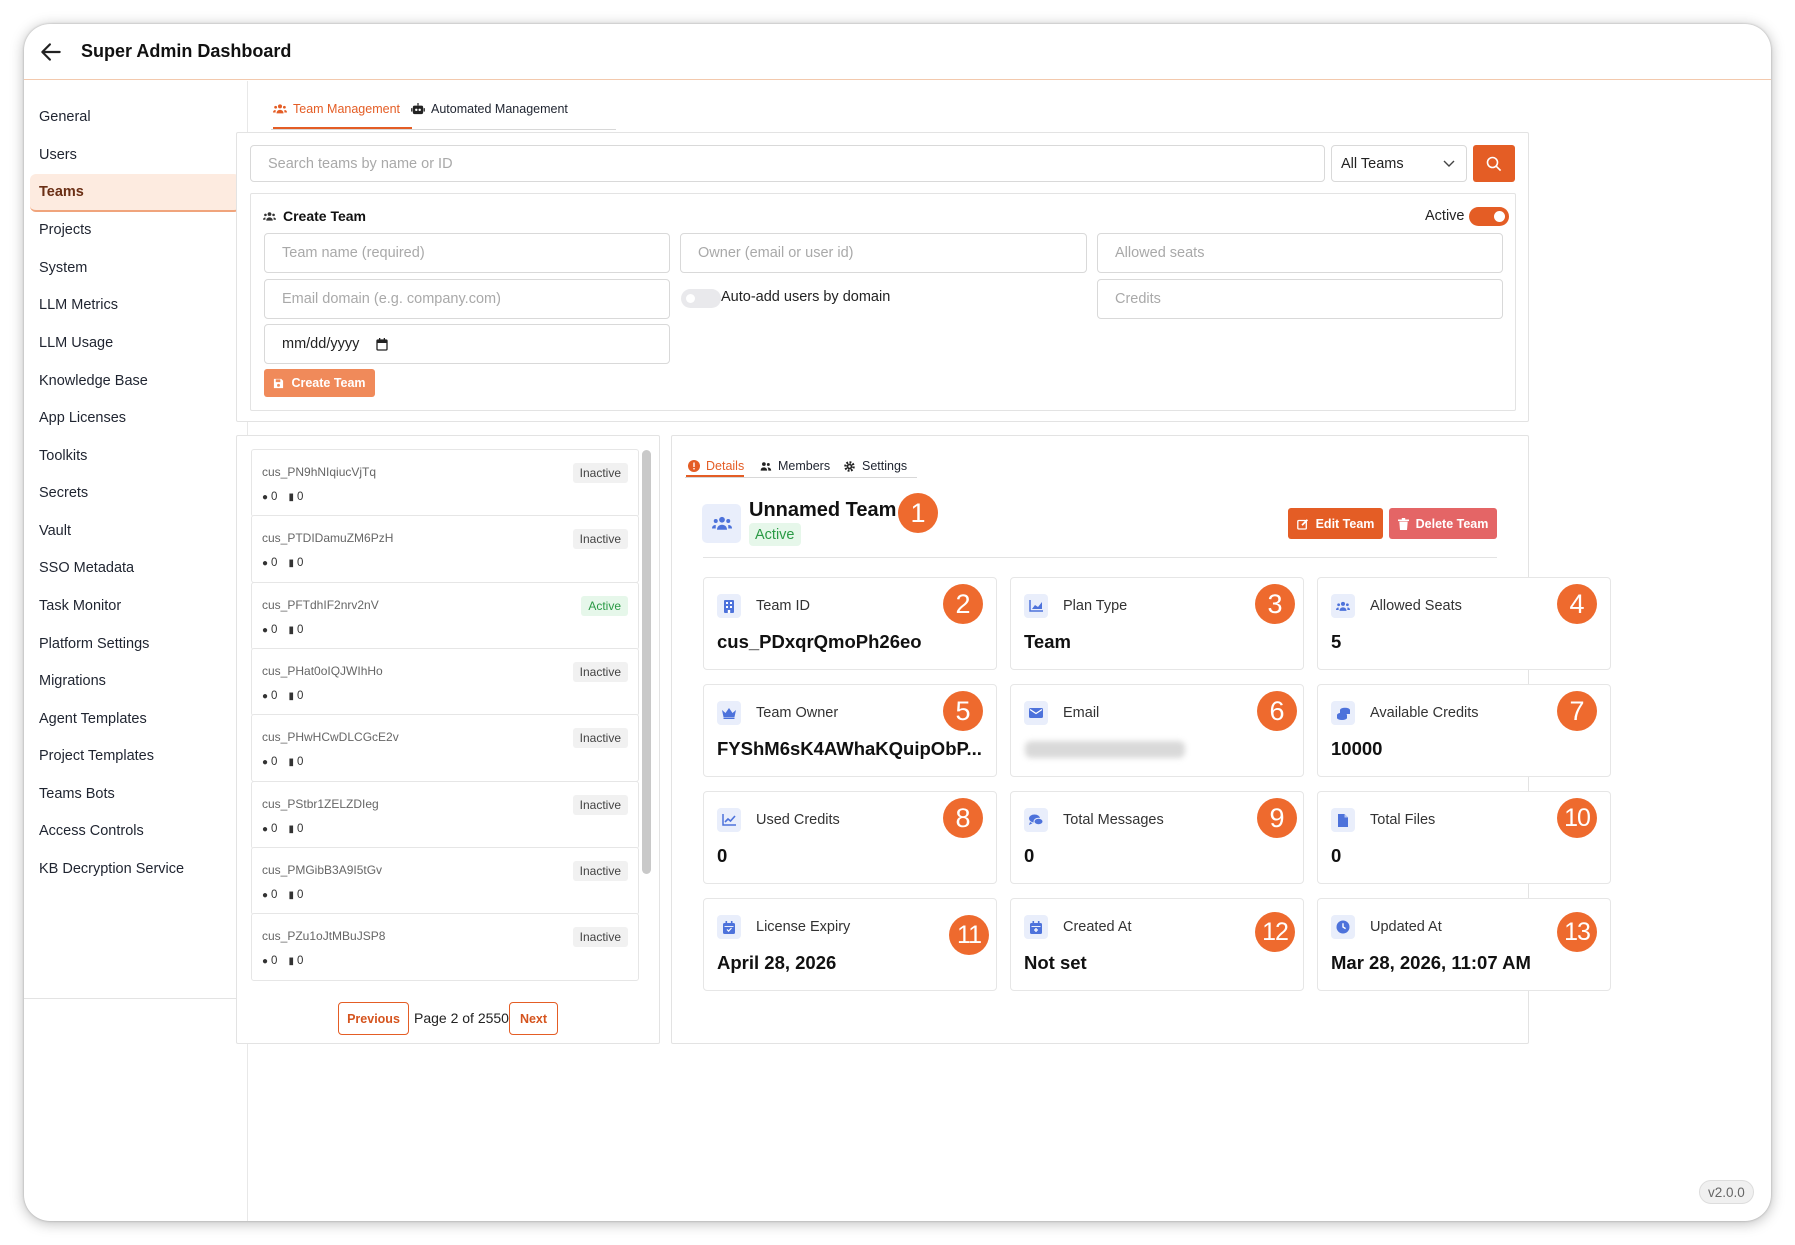 This screenshot has height=1245, width=1795. What do you see at coordinates (1300, 253) in the screenshot?
I see `allowed-seats-field: Allowed seats` at bounding box center [1300, 253].